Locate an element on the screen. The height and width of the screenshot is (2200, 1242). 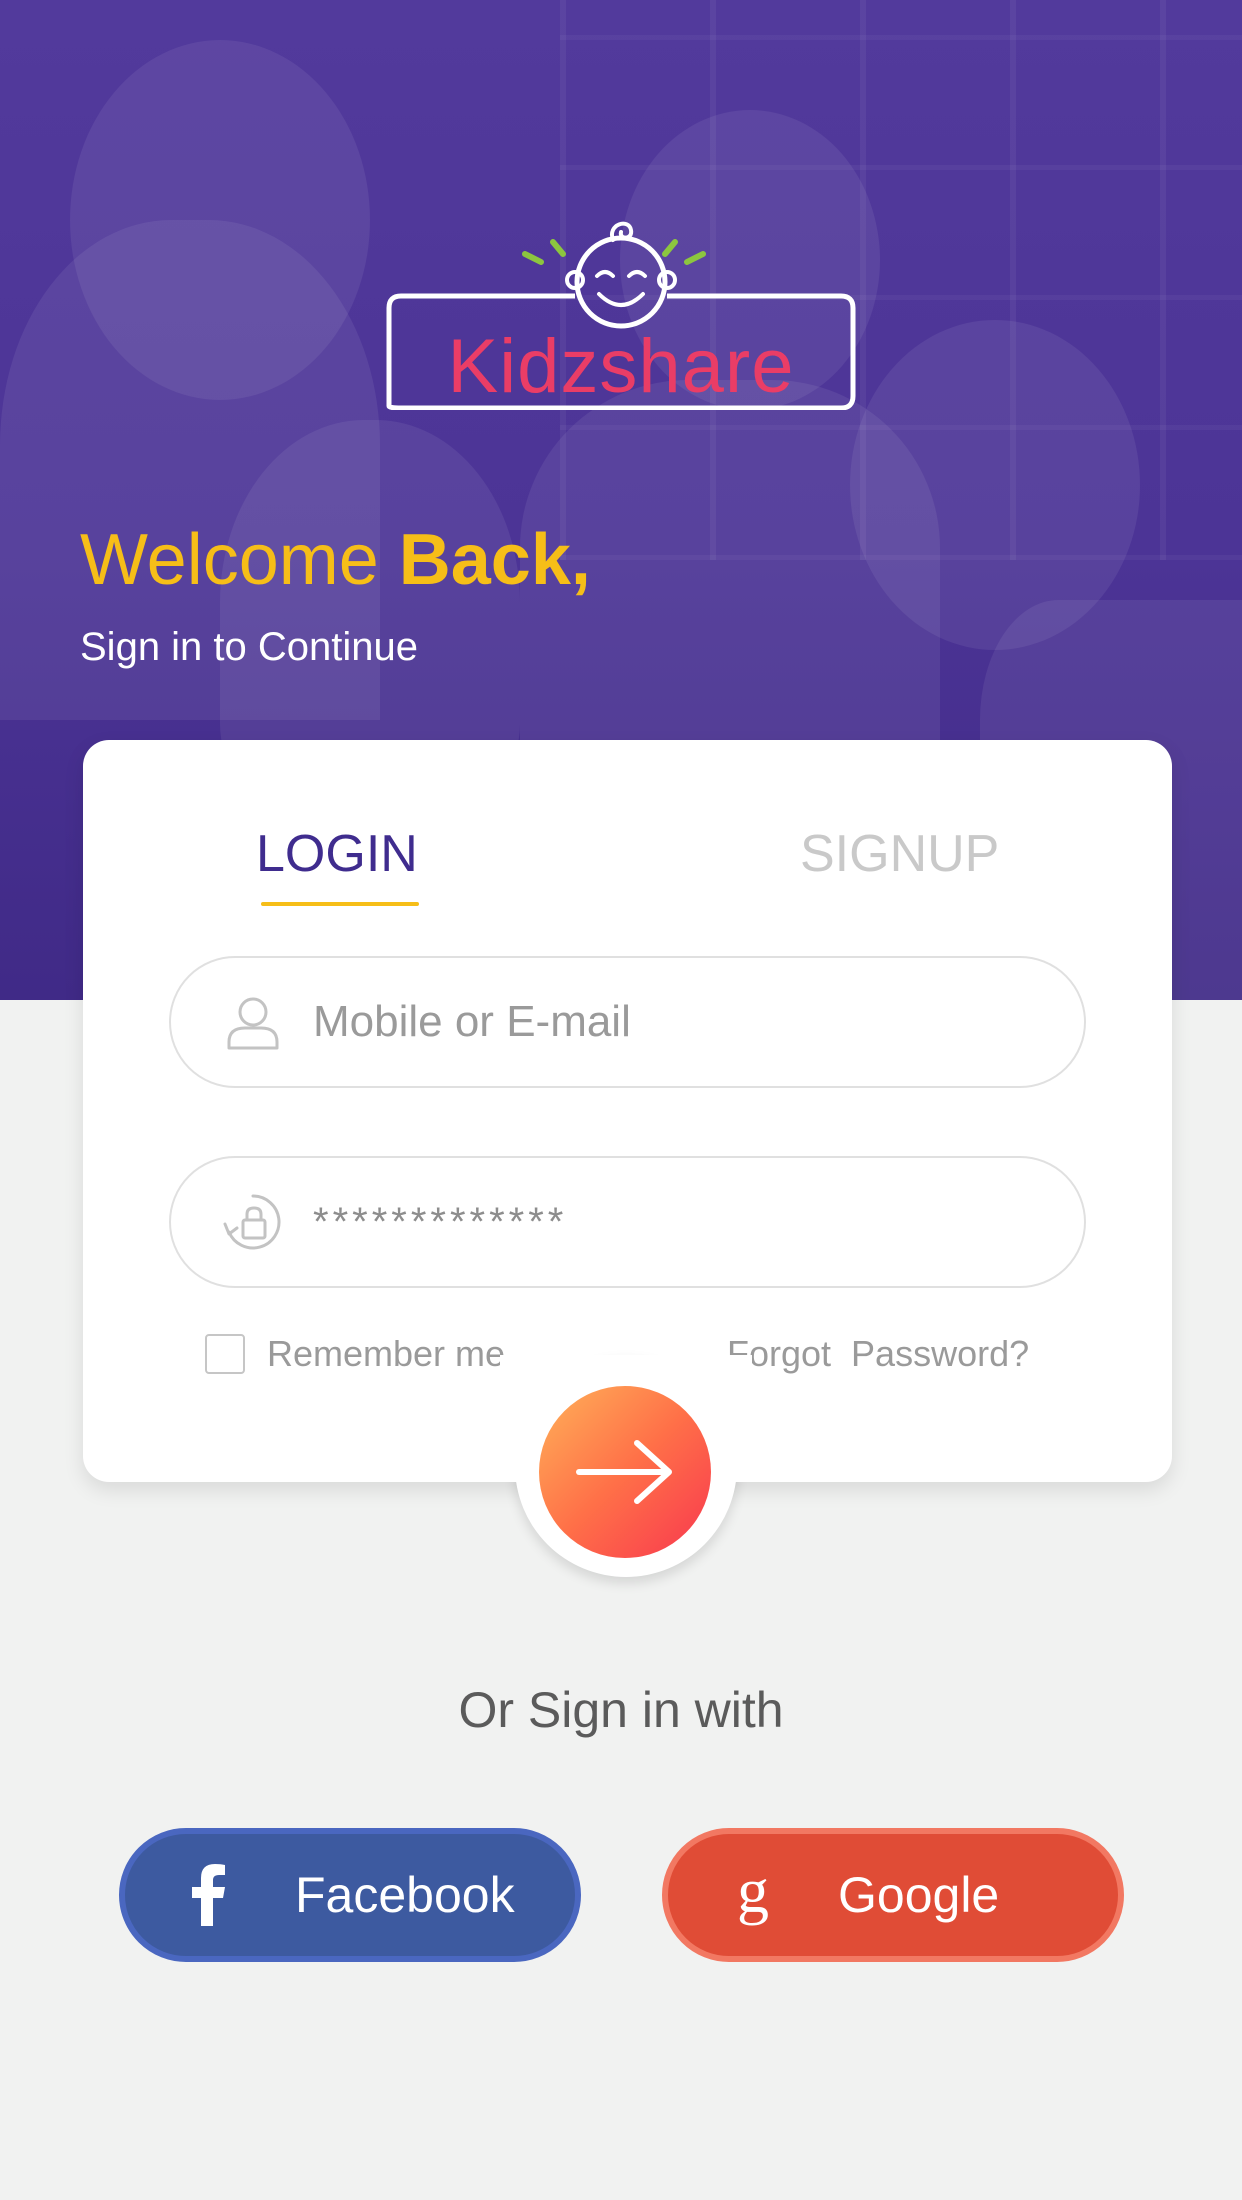
welcome-prefix: Welcome is located at coordinates (239, 560).